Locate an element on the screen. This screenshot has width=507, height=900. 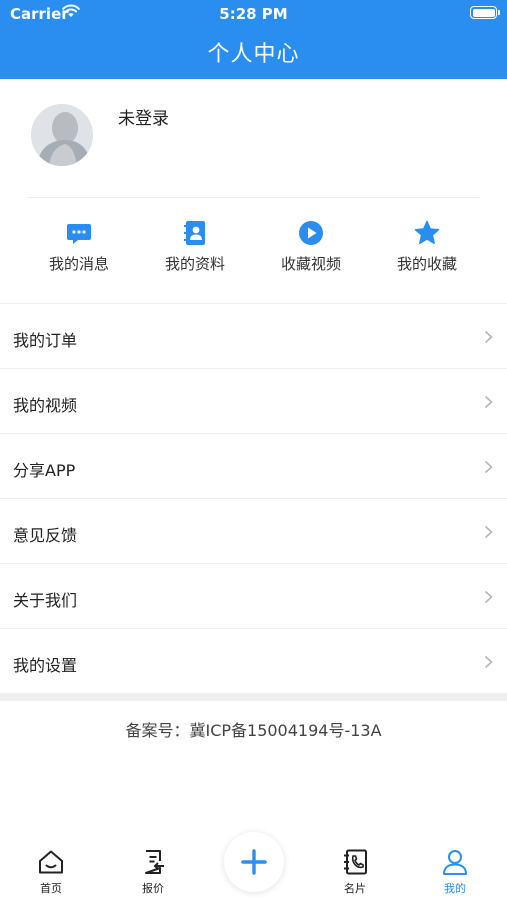
status-bar: Carrier 5:28 PM is located at coordinates (253, 14).